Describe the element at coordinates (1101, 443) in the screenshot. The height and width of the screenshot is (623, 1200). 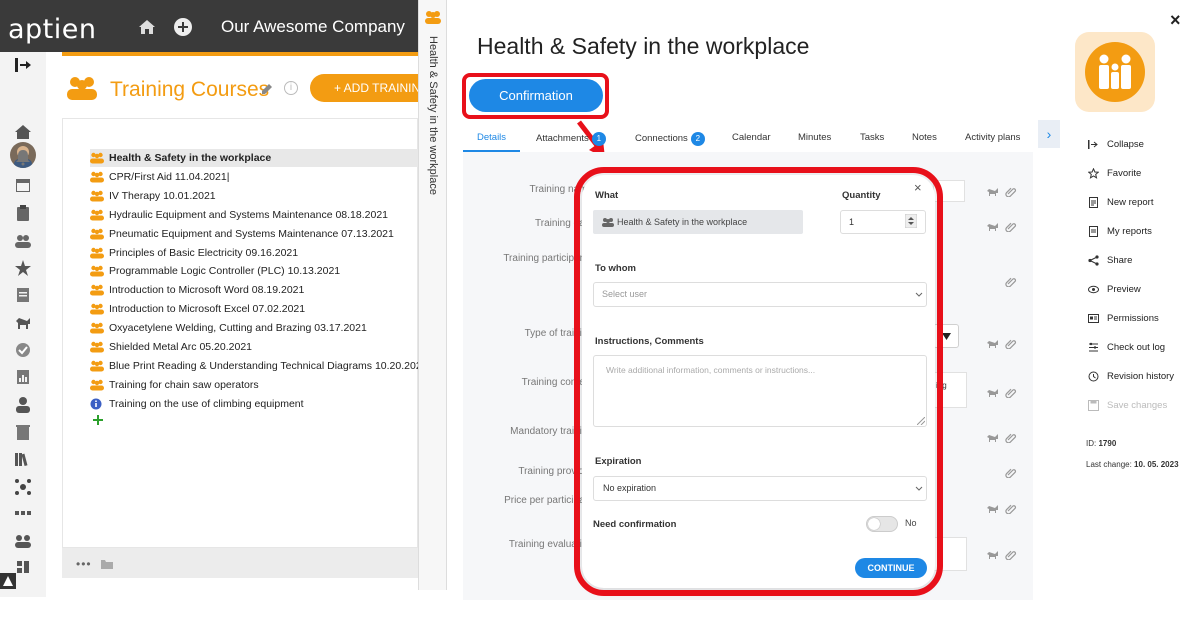
I see `record-id: ID: 1790` at that location.